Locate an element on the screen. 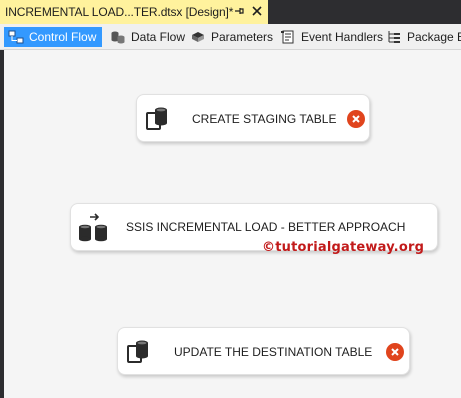 The height and width of the screenshot is (398, 461). task-label: CREATE STAGING TABLE is located at coordinates (264, 119).